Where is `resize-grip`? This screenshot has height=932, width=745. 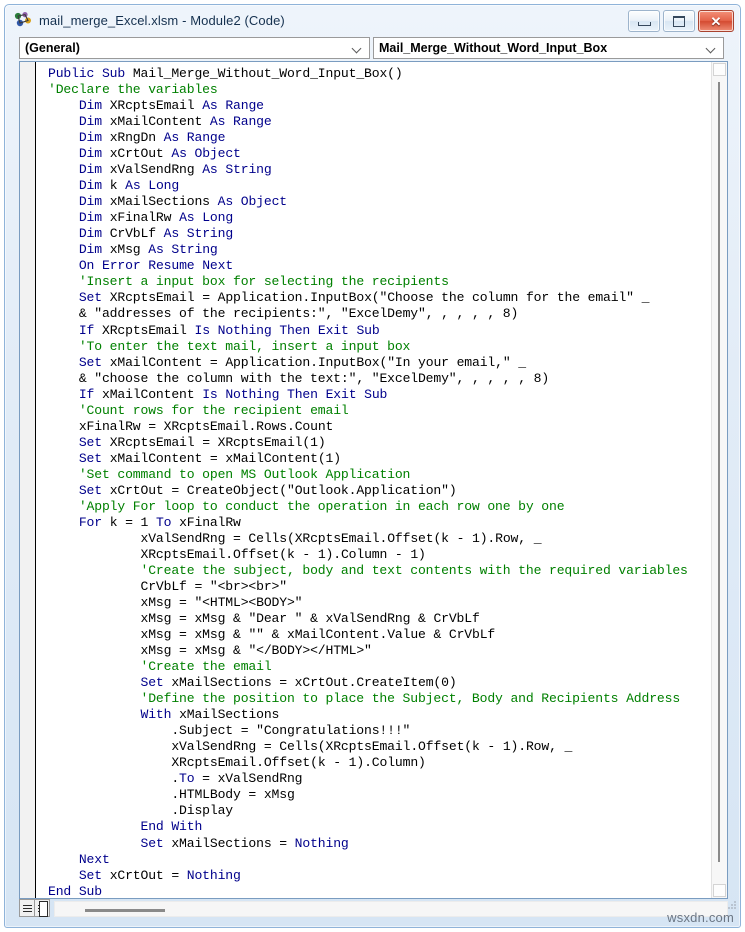 resize-grip is located at coordinates (731, 904).